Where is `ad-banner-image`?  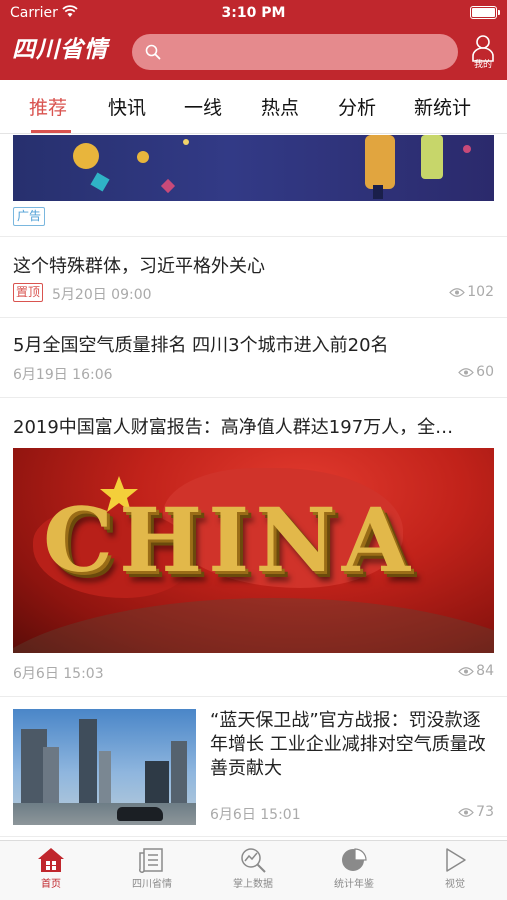 ad-banner-image is located at coordinates (253, 168).